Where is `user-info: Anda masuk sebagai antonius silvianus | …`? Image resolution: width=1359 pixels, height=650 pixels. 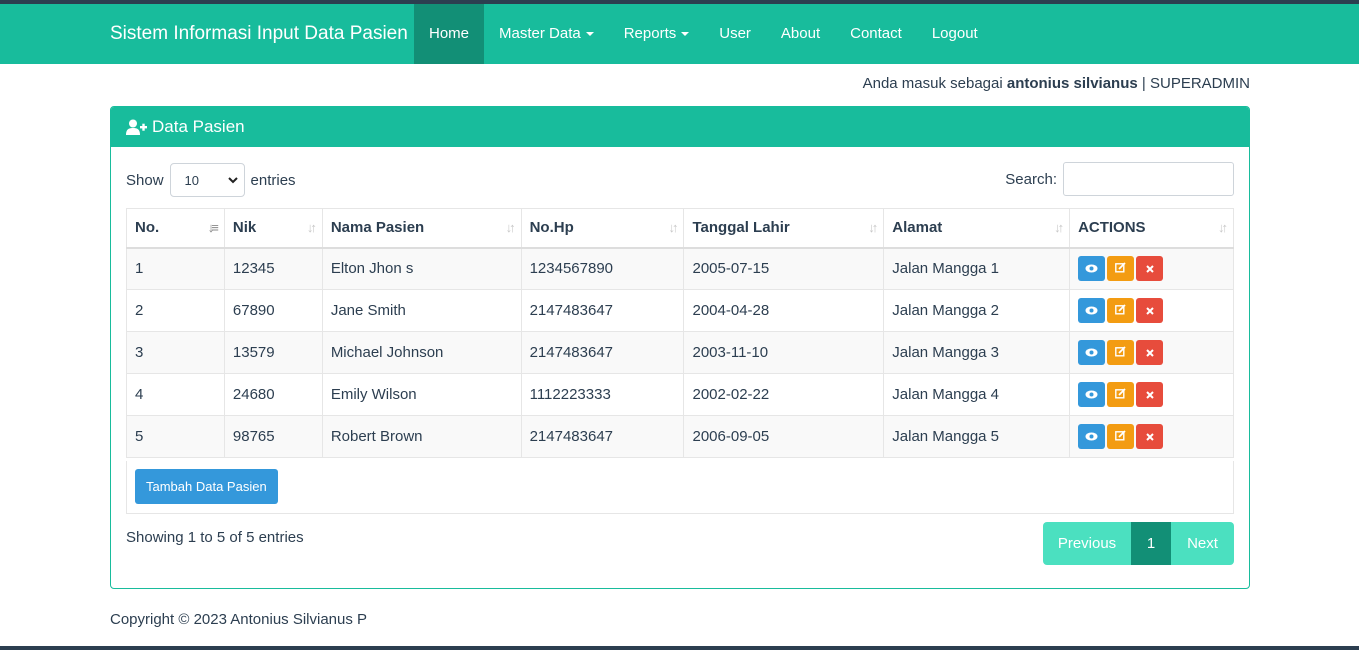 user-info: Anda masuk sebagai antonius silvianus | … is located at coordinates (1056, 83).